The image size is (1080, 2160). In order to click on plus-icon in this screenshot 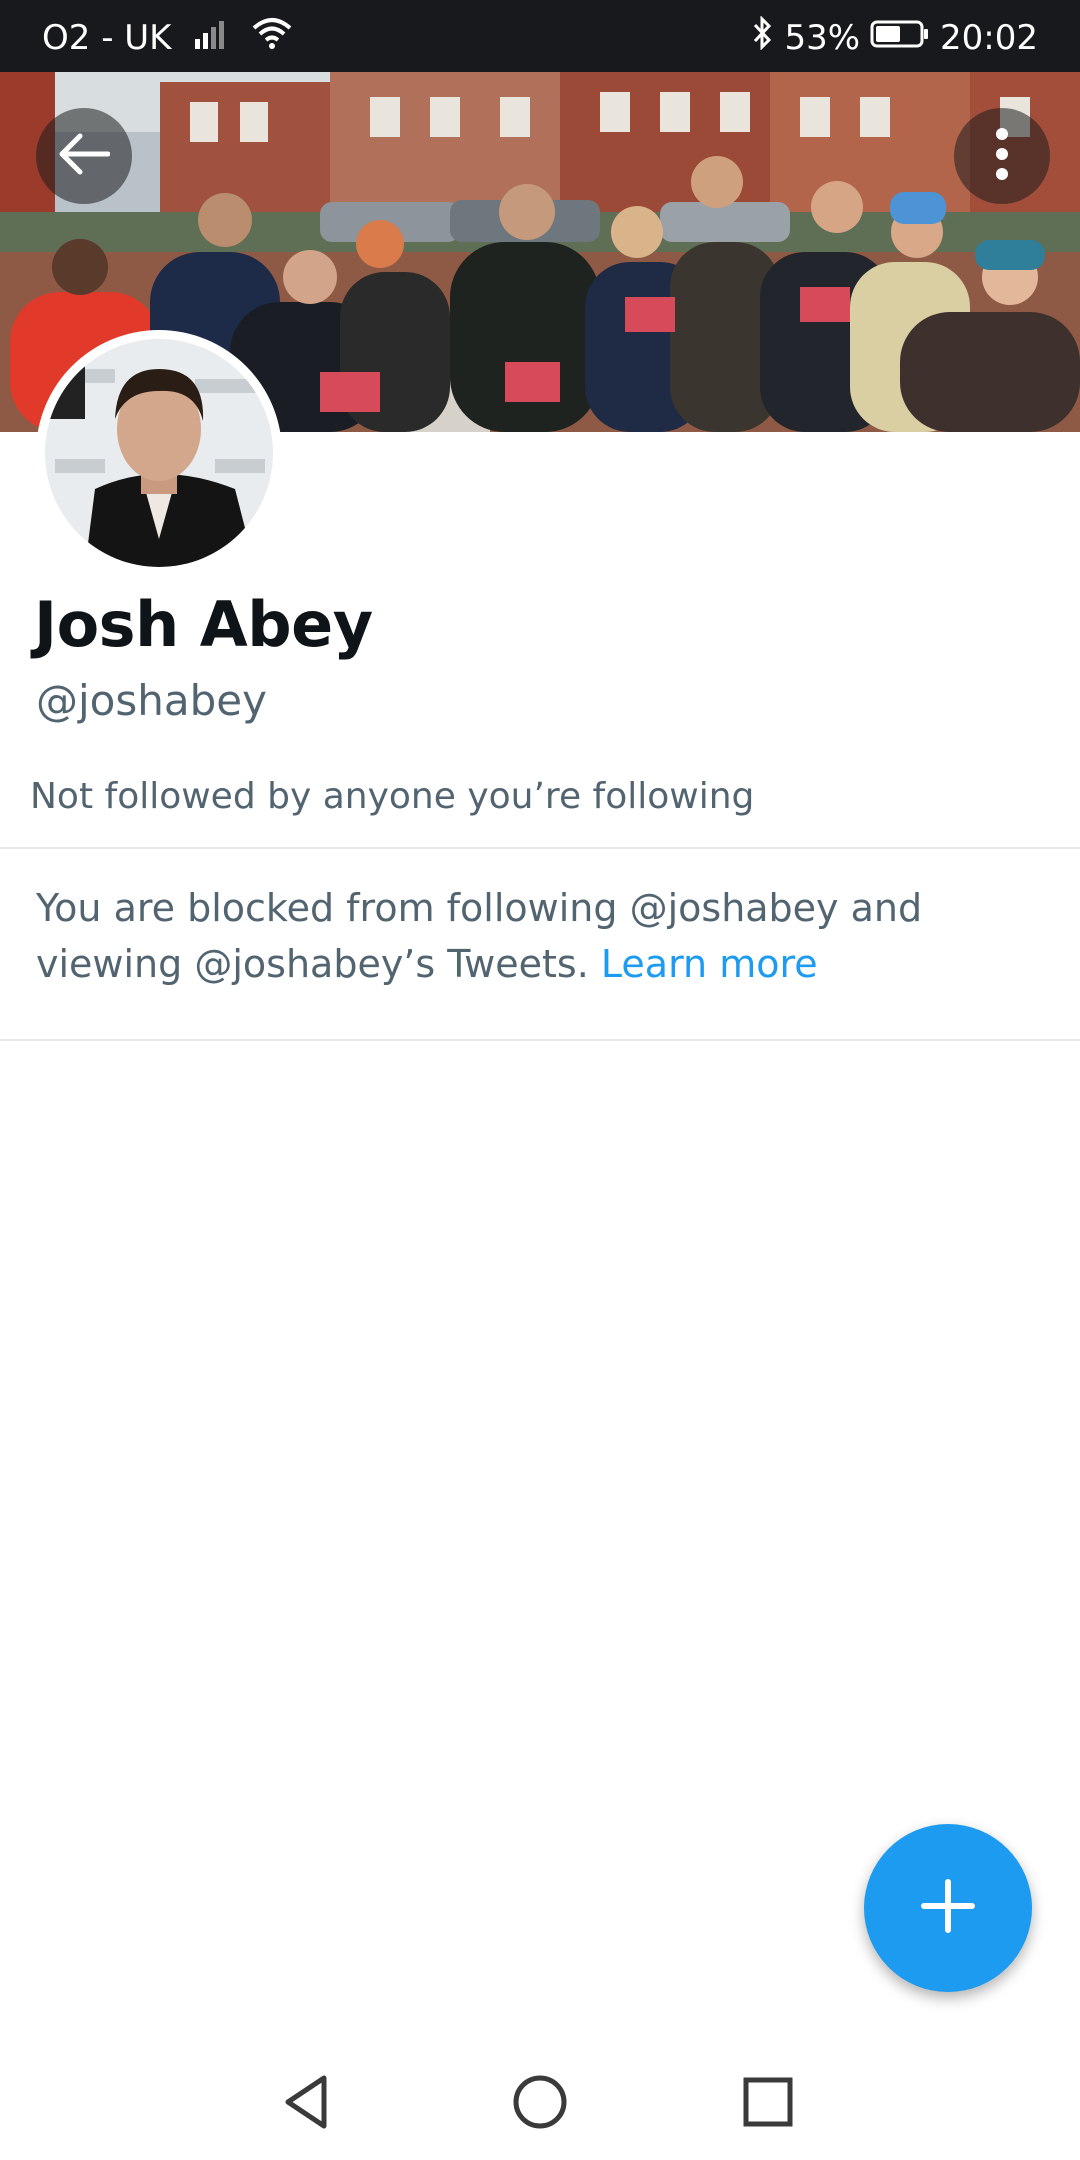, I will do `click(948, 1908)`.